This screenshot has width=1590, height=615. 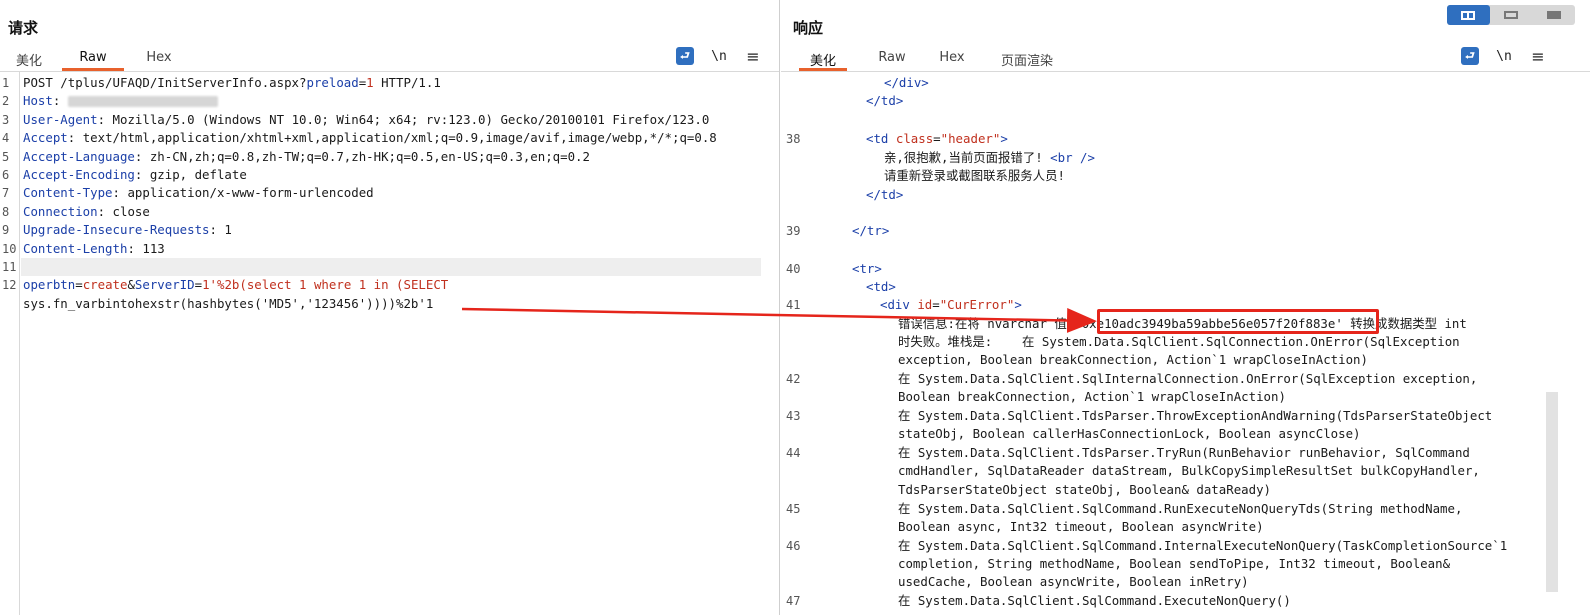 I want to click on response-line: </tr>, so click(x=870, y=231).